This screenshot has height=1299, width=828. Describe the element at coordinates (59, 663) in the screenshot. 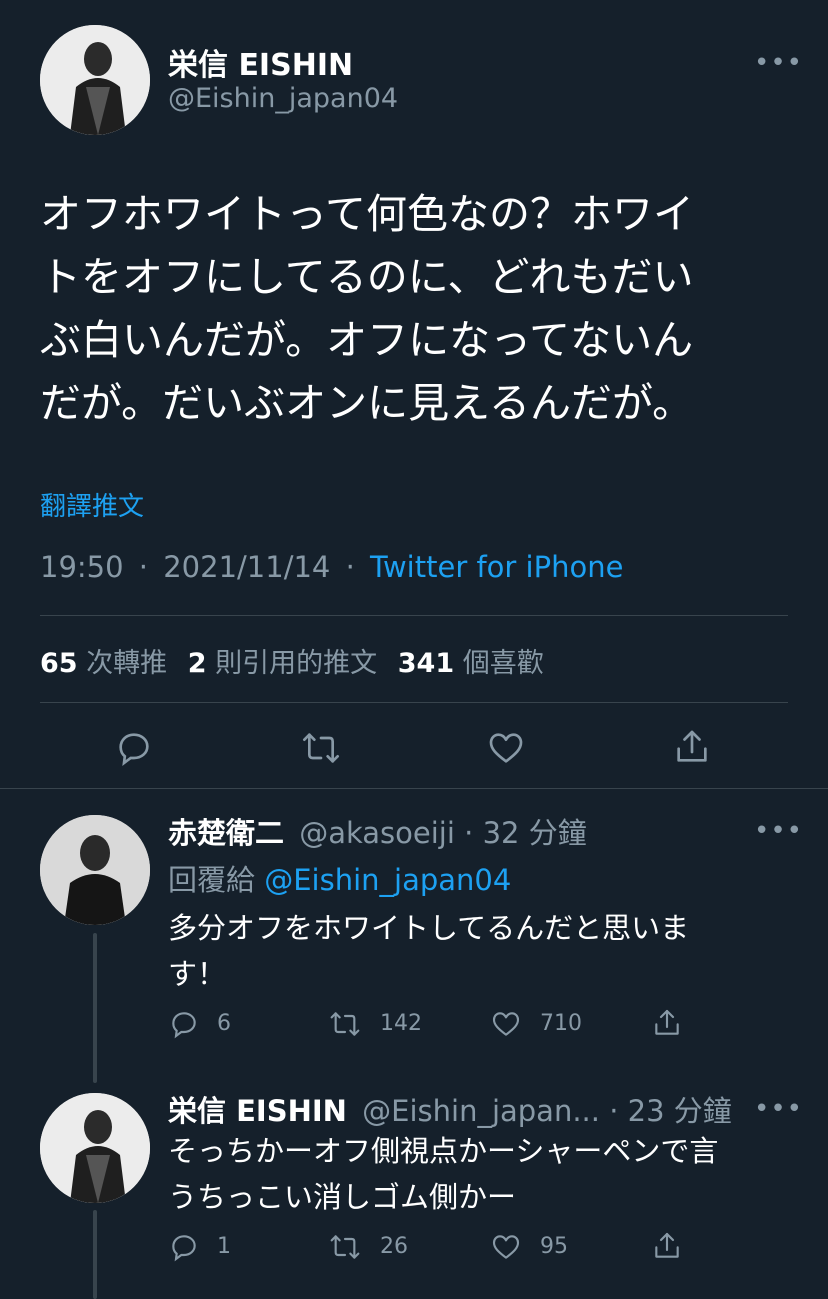

I see `retweets-count: 65` at that location.